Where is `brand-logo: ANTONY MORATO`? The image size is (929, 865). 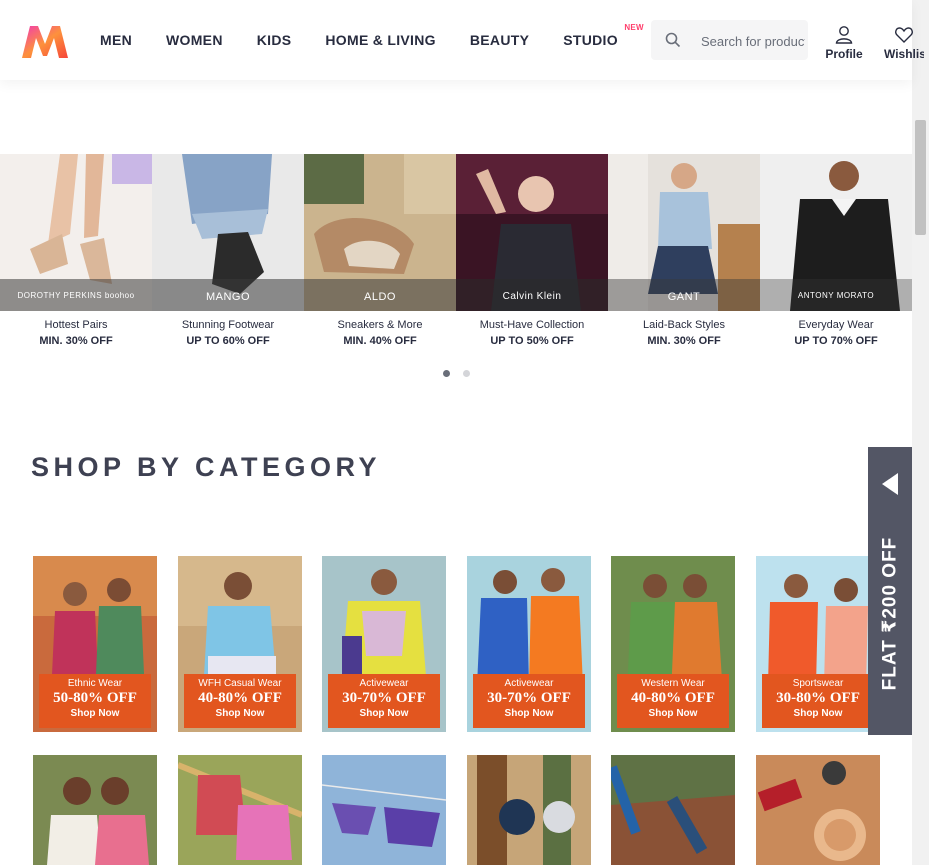 brand-logo: ANTONY MORATO is located at coordinates (836, 295).